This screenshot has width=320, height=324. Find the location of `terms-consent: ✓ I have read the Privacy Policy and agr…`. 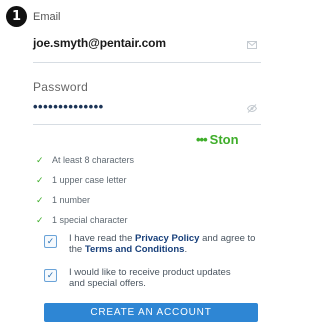

terms-consent: ✓ I have read the Privacy Policy and agr… is located at coordinates (150, 244).